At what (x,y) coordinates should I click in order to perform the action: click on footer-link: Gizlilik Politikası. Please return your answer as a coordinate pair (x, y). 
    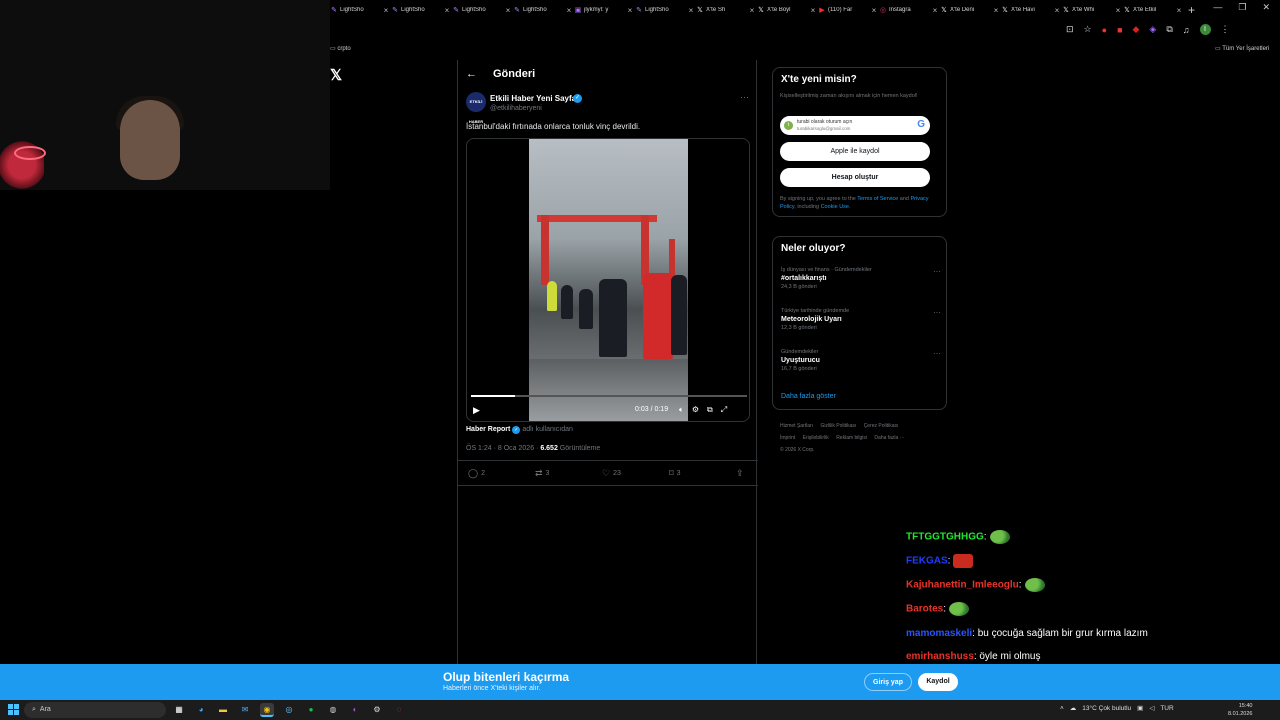
    Looking at the image, I should click on (838, 426).